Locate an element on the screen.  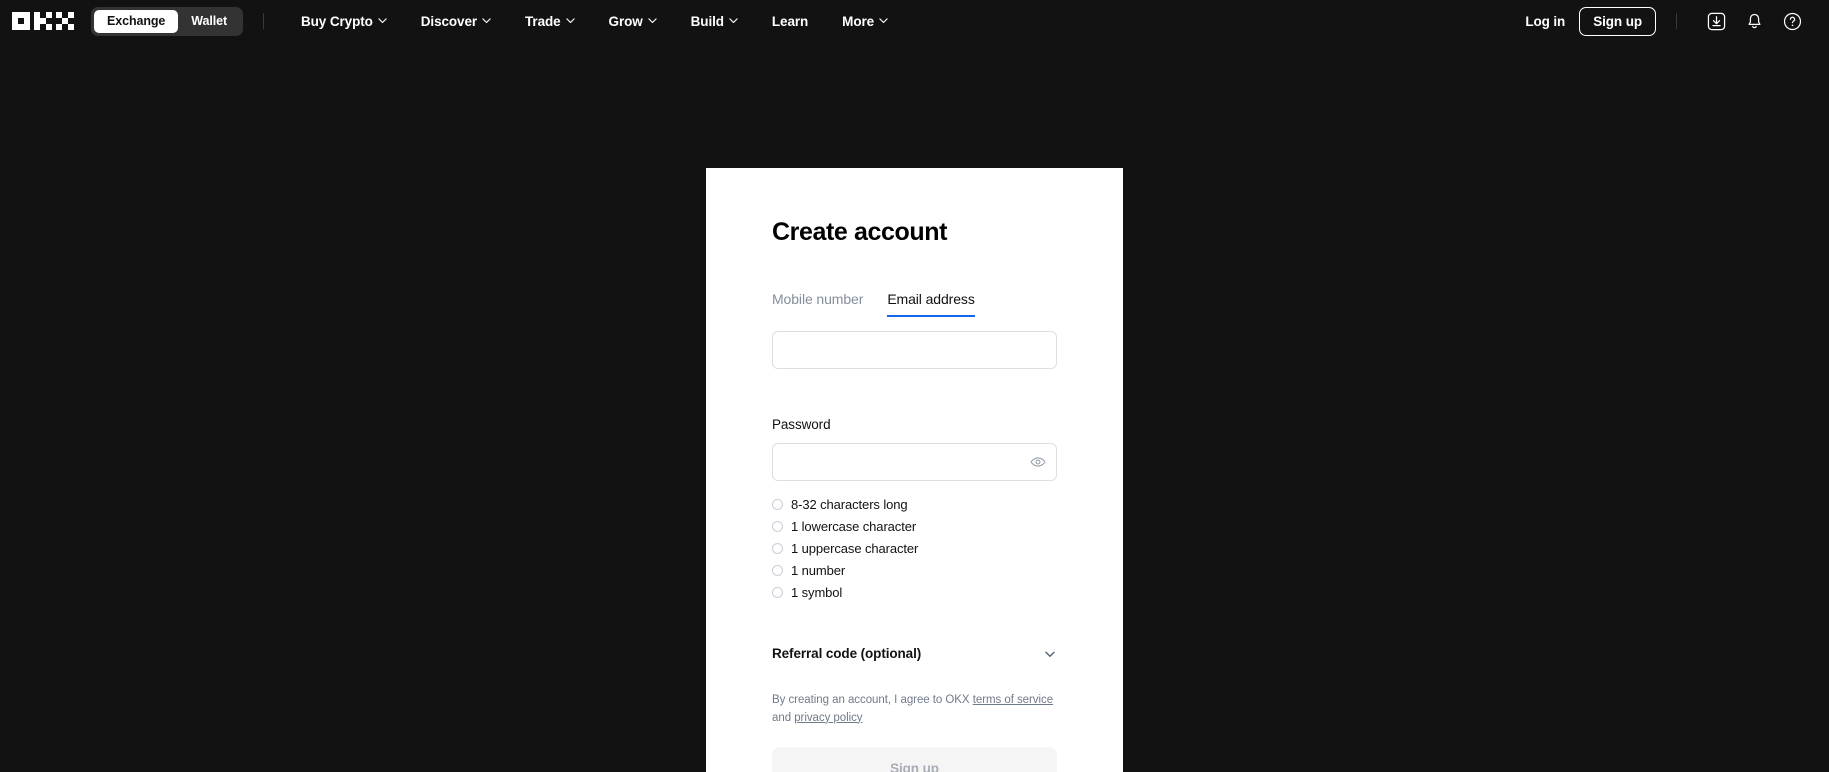
tab-email-address: Email address is located at coordinates (931, 304).